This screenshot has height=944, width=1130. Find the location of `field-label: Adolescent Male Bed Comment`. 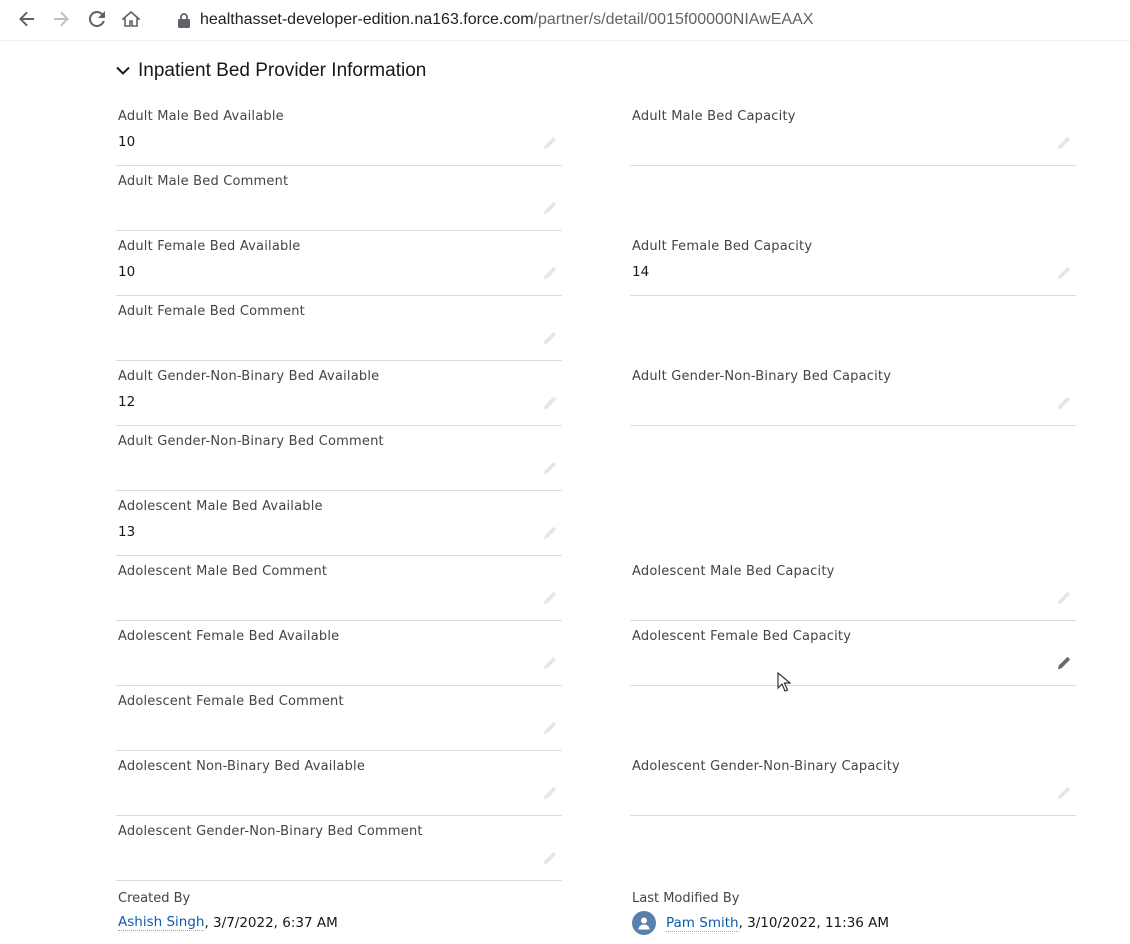

field-label: Adolescent Male Bed Comment is located at coordinates (223, 571).